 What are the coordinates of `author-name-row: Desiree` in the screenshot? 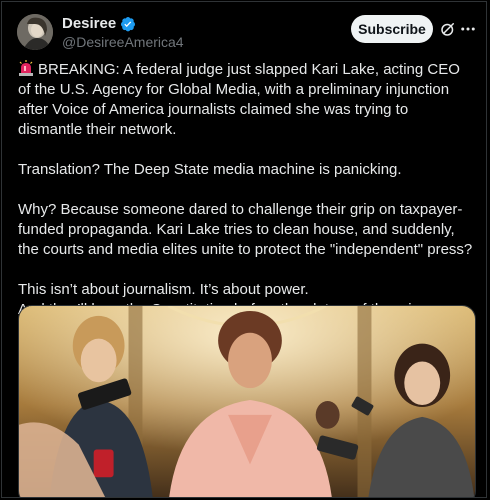 It's located at (99, 23).